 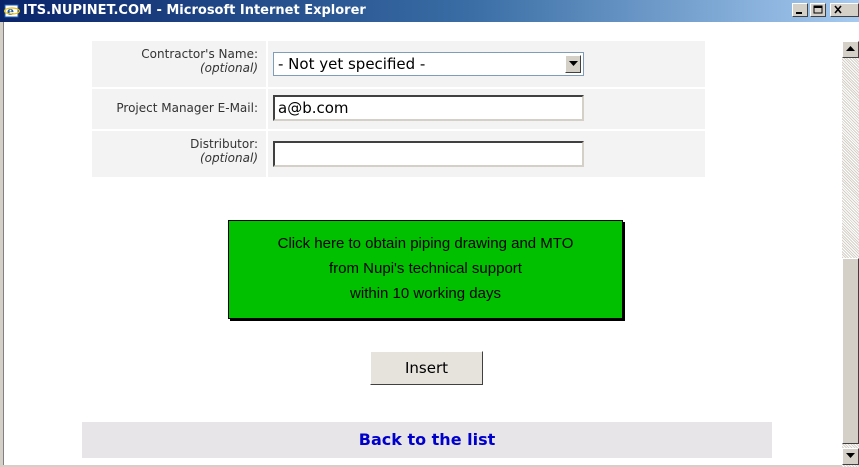 What do you see at coordinates (800, 10) in the screenshot?
I see `minimize-button` at bounding box center [800, 10].